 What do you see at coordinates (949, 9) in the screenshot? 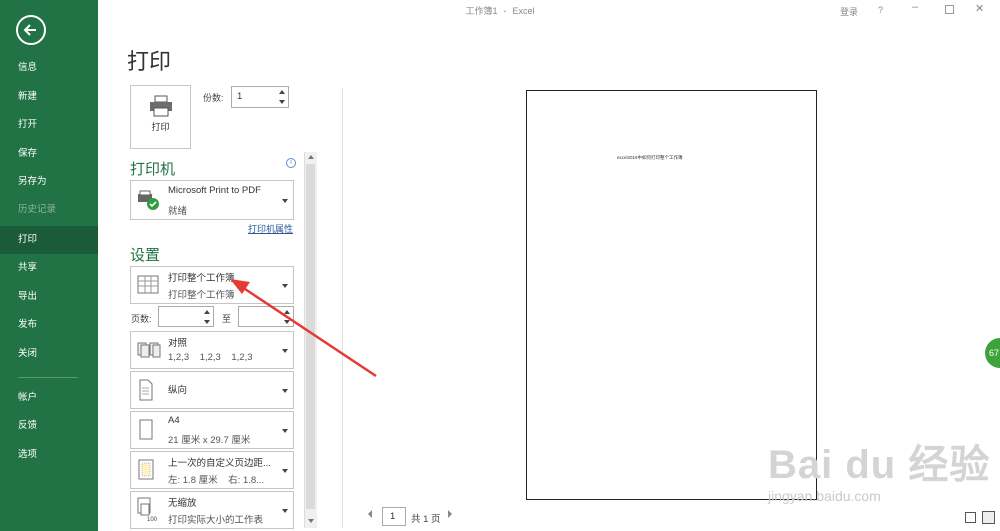
I see `restore-button` at bounding box center [949, 9].